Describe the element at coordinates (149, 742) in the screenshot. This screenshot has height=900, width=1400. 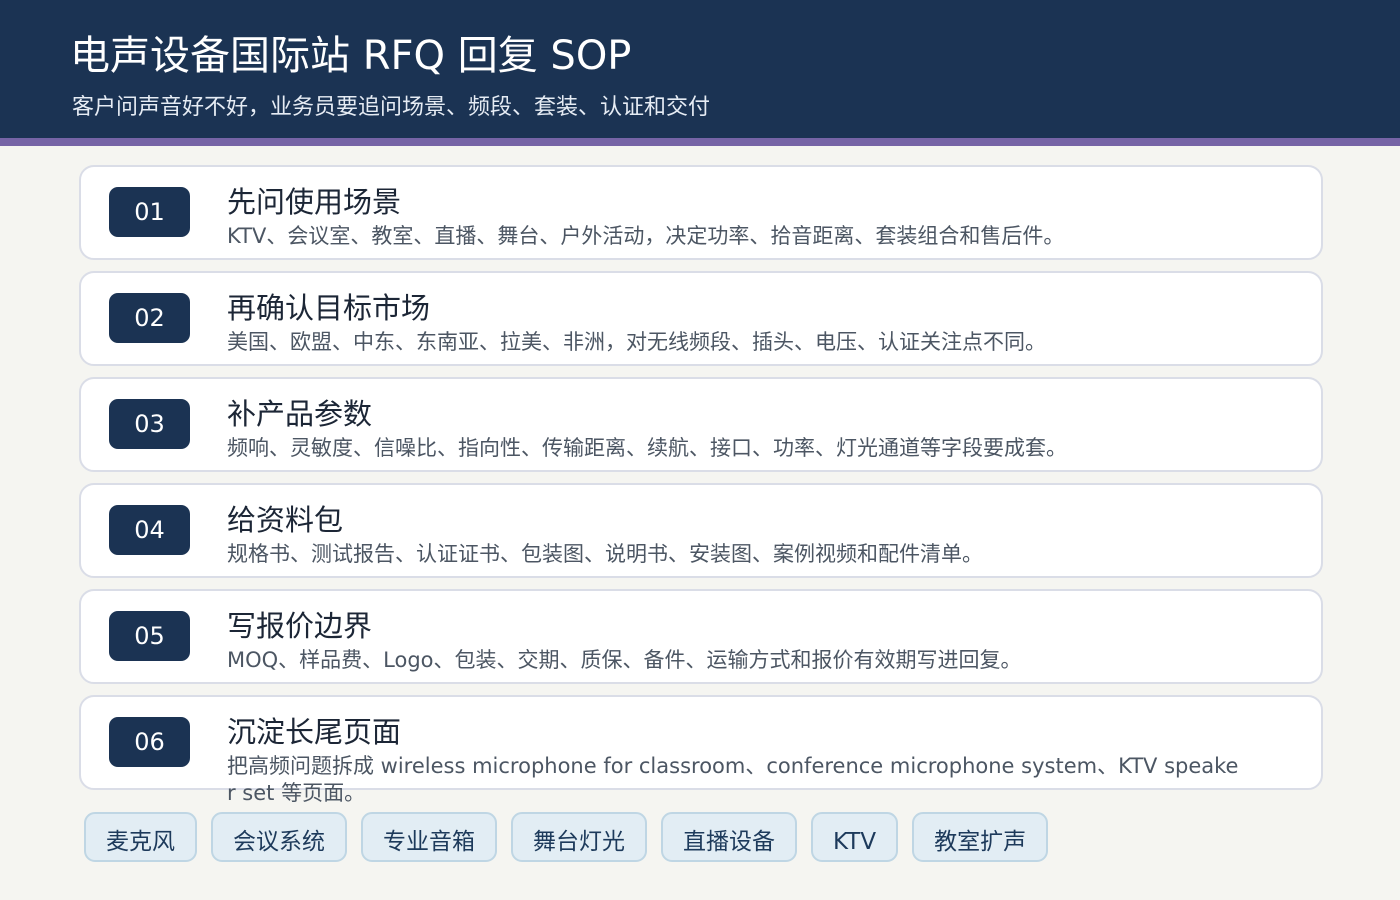
I see `step-number-badge: 06` at that location.